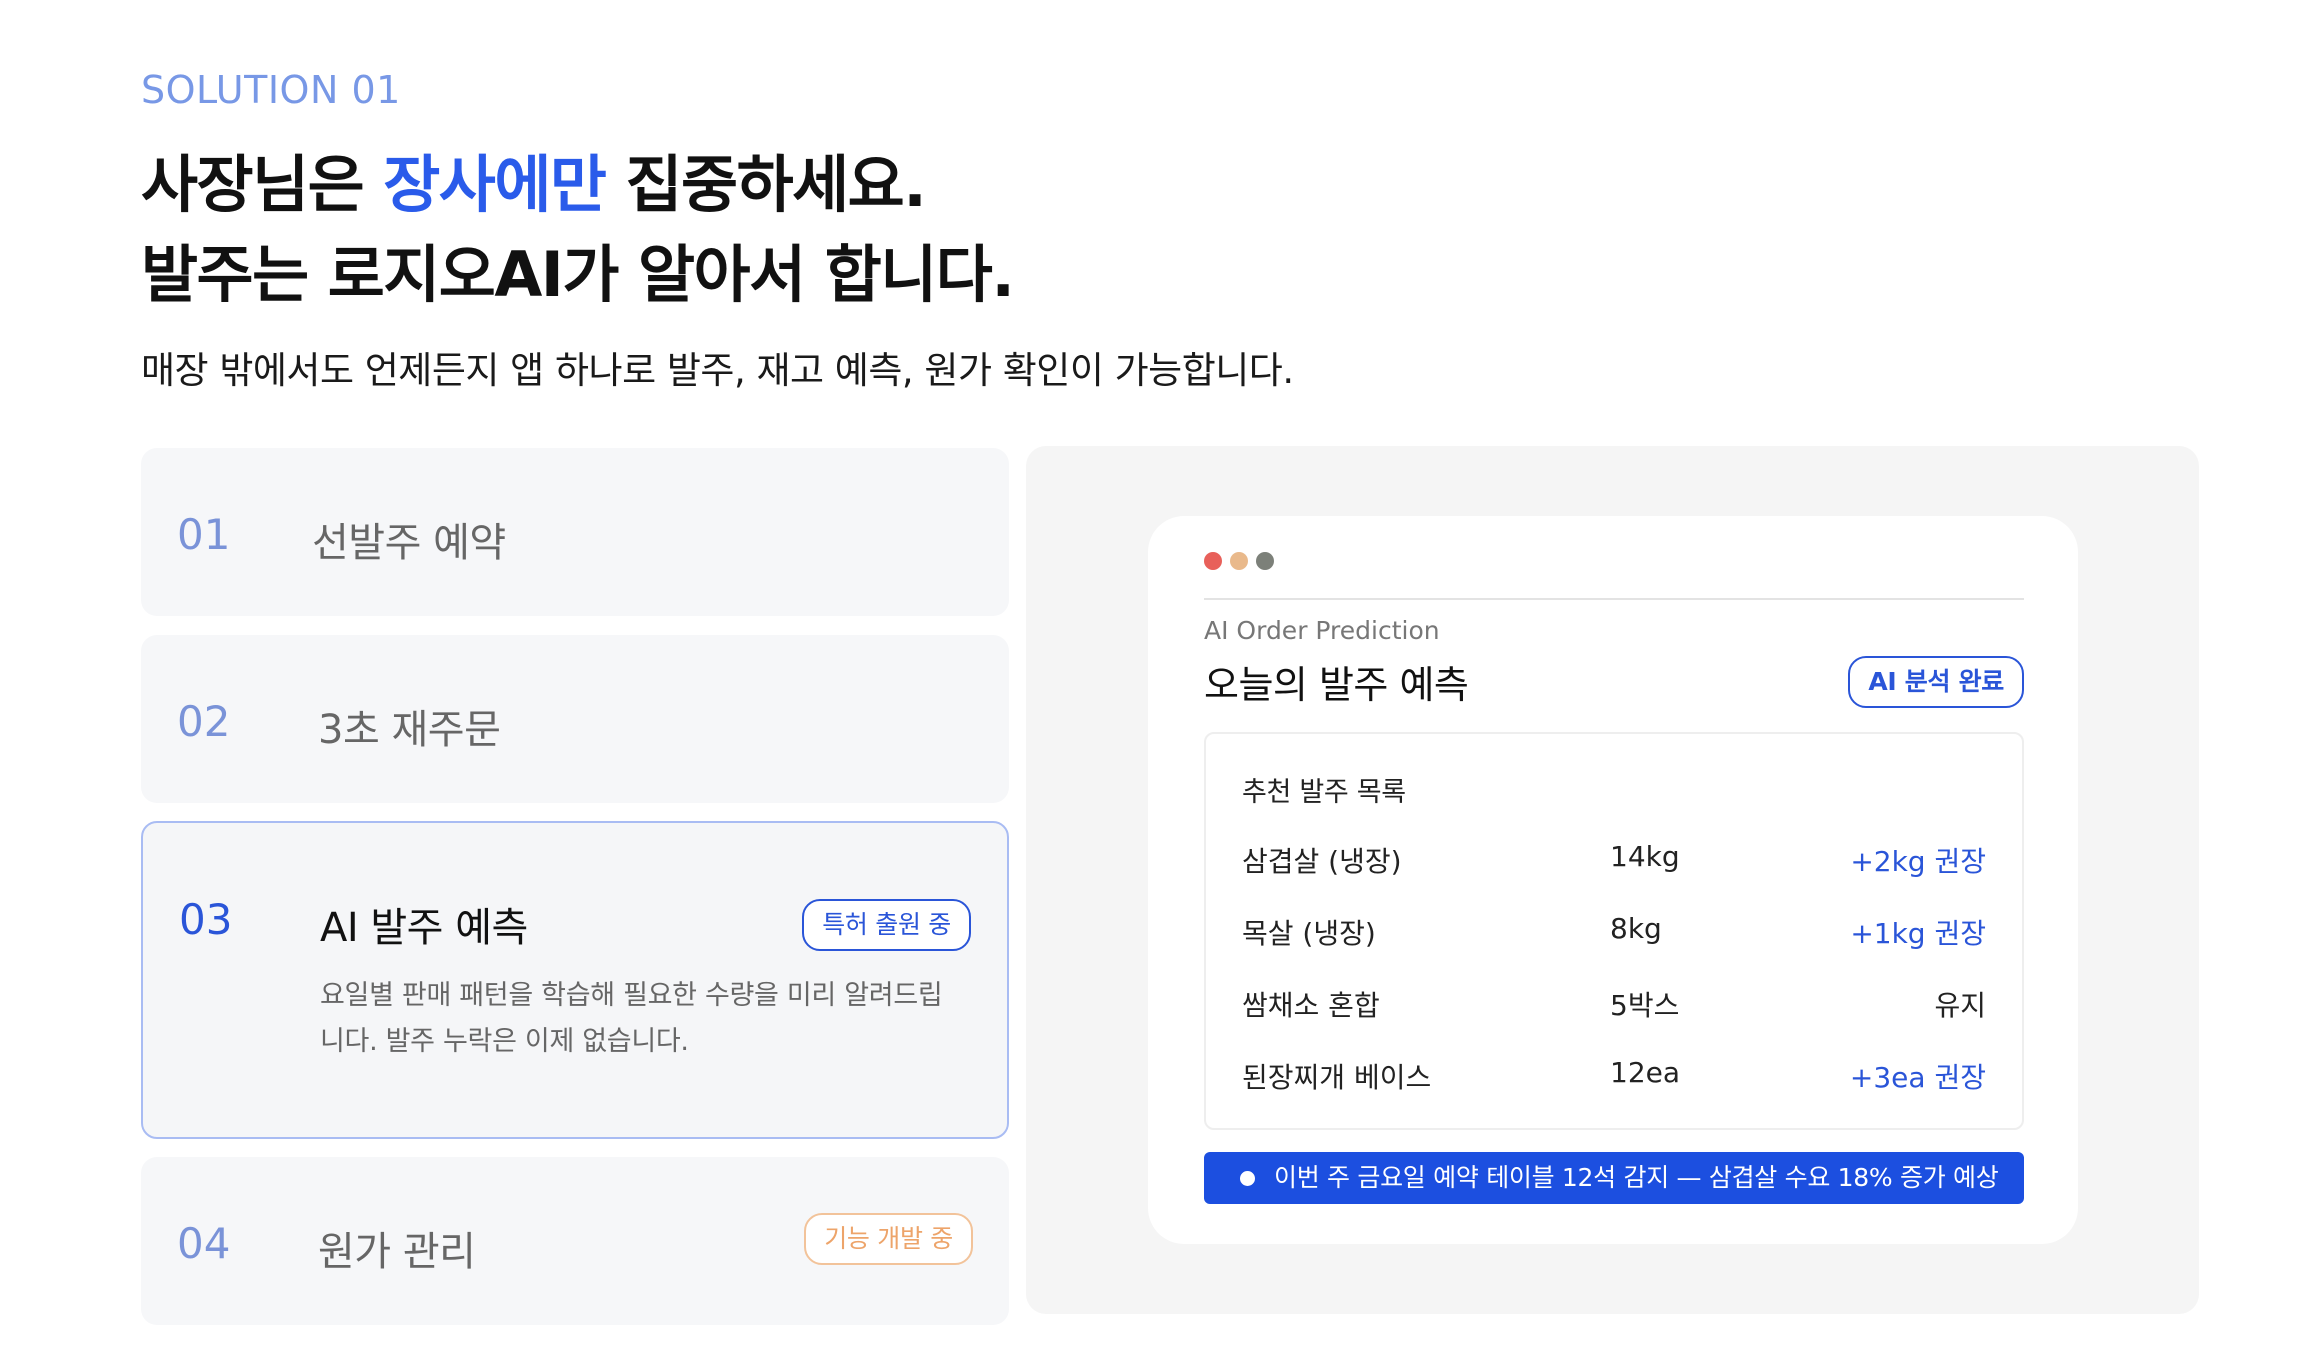  I want to click on list-item: 목살 (냉장) 8kg +1kg 권장, so click(1614, 932).